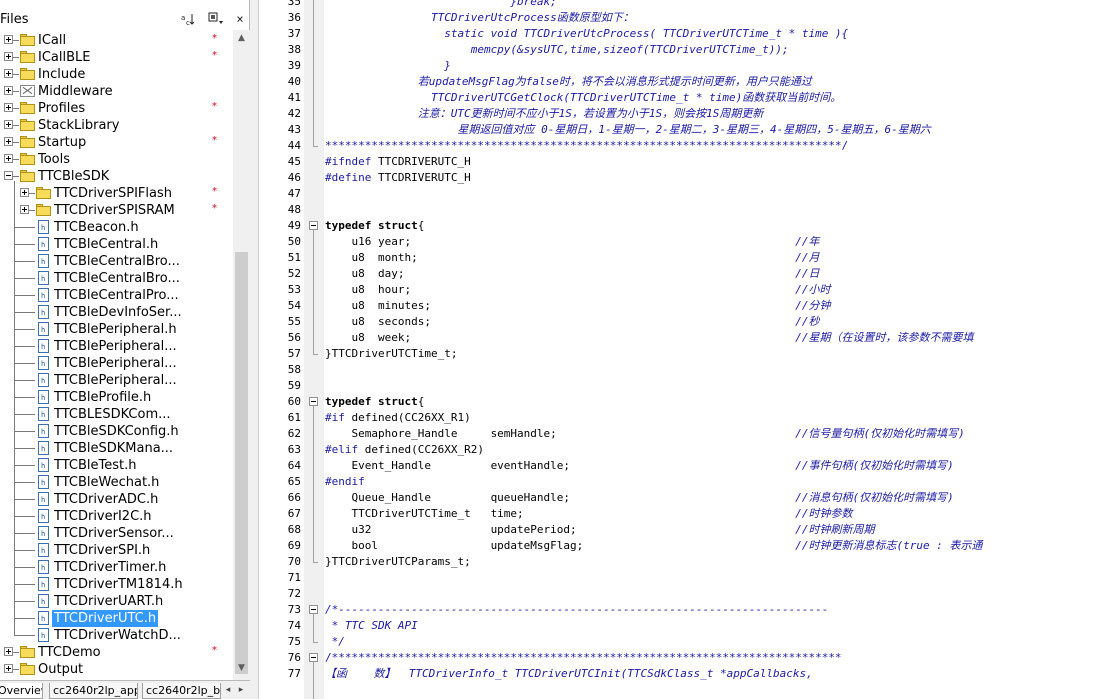 The image size is (1112, 699). I want to click on sort-icon: ac, so click(189, 19).